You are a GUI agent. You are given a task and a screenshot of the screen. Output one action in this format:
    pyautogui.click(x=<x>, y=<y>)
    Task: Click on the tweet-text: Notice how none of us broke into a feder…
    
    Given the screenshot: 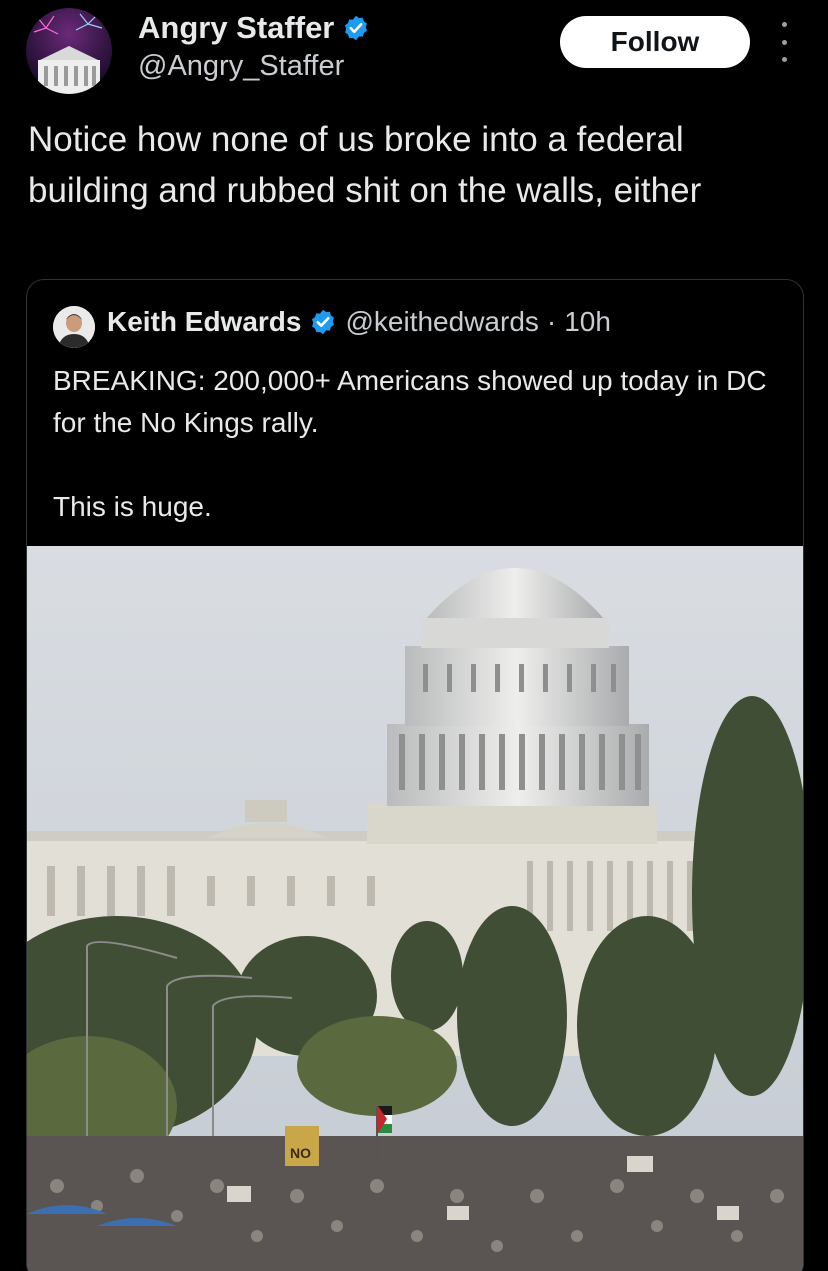 What is the action you would take?
    pyautogui.click(x=365, y=165)
    